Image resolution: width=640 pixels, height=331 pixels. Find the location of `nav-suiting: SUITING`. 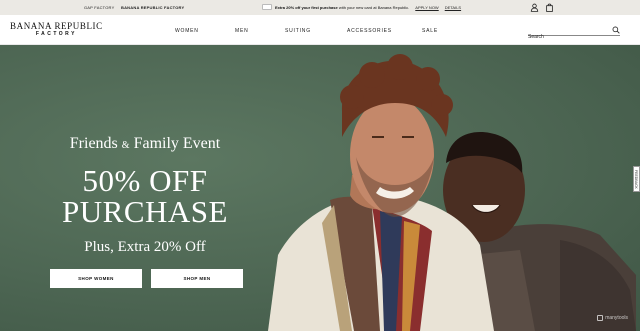

nav-suiting: SUITING is located at coordinates (298, 31).